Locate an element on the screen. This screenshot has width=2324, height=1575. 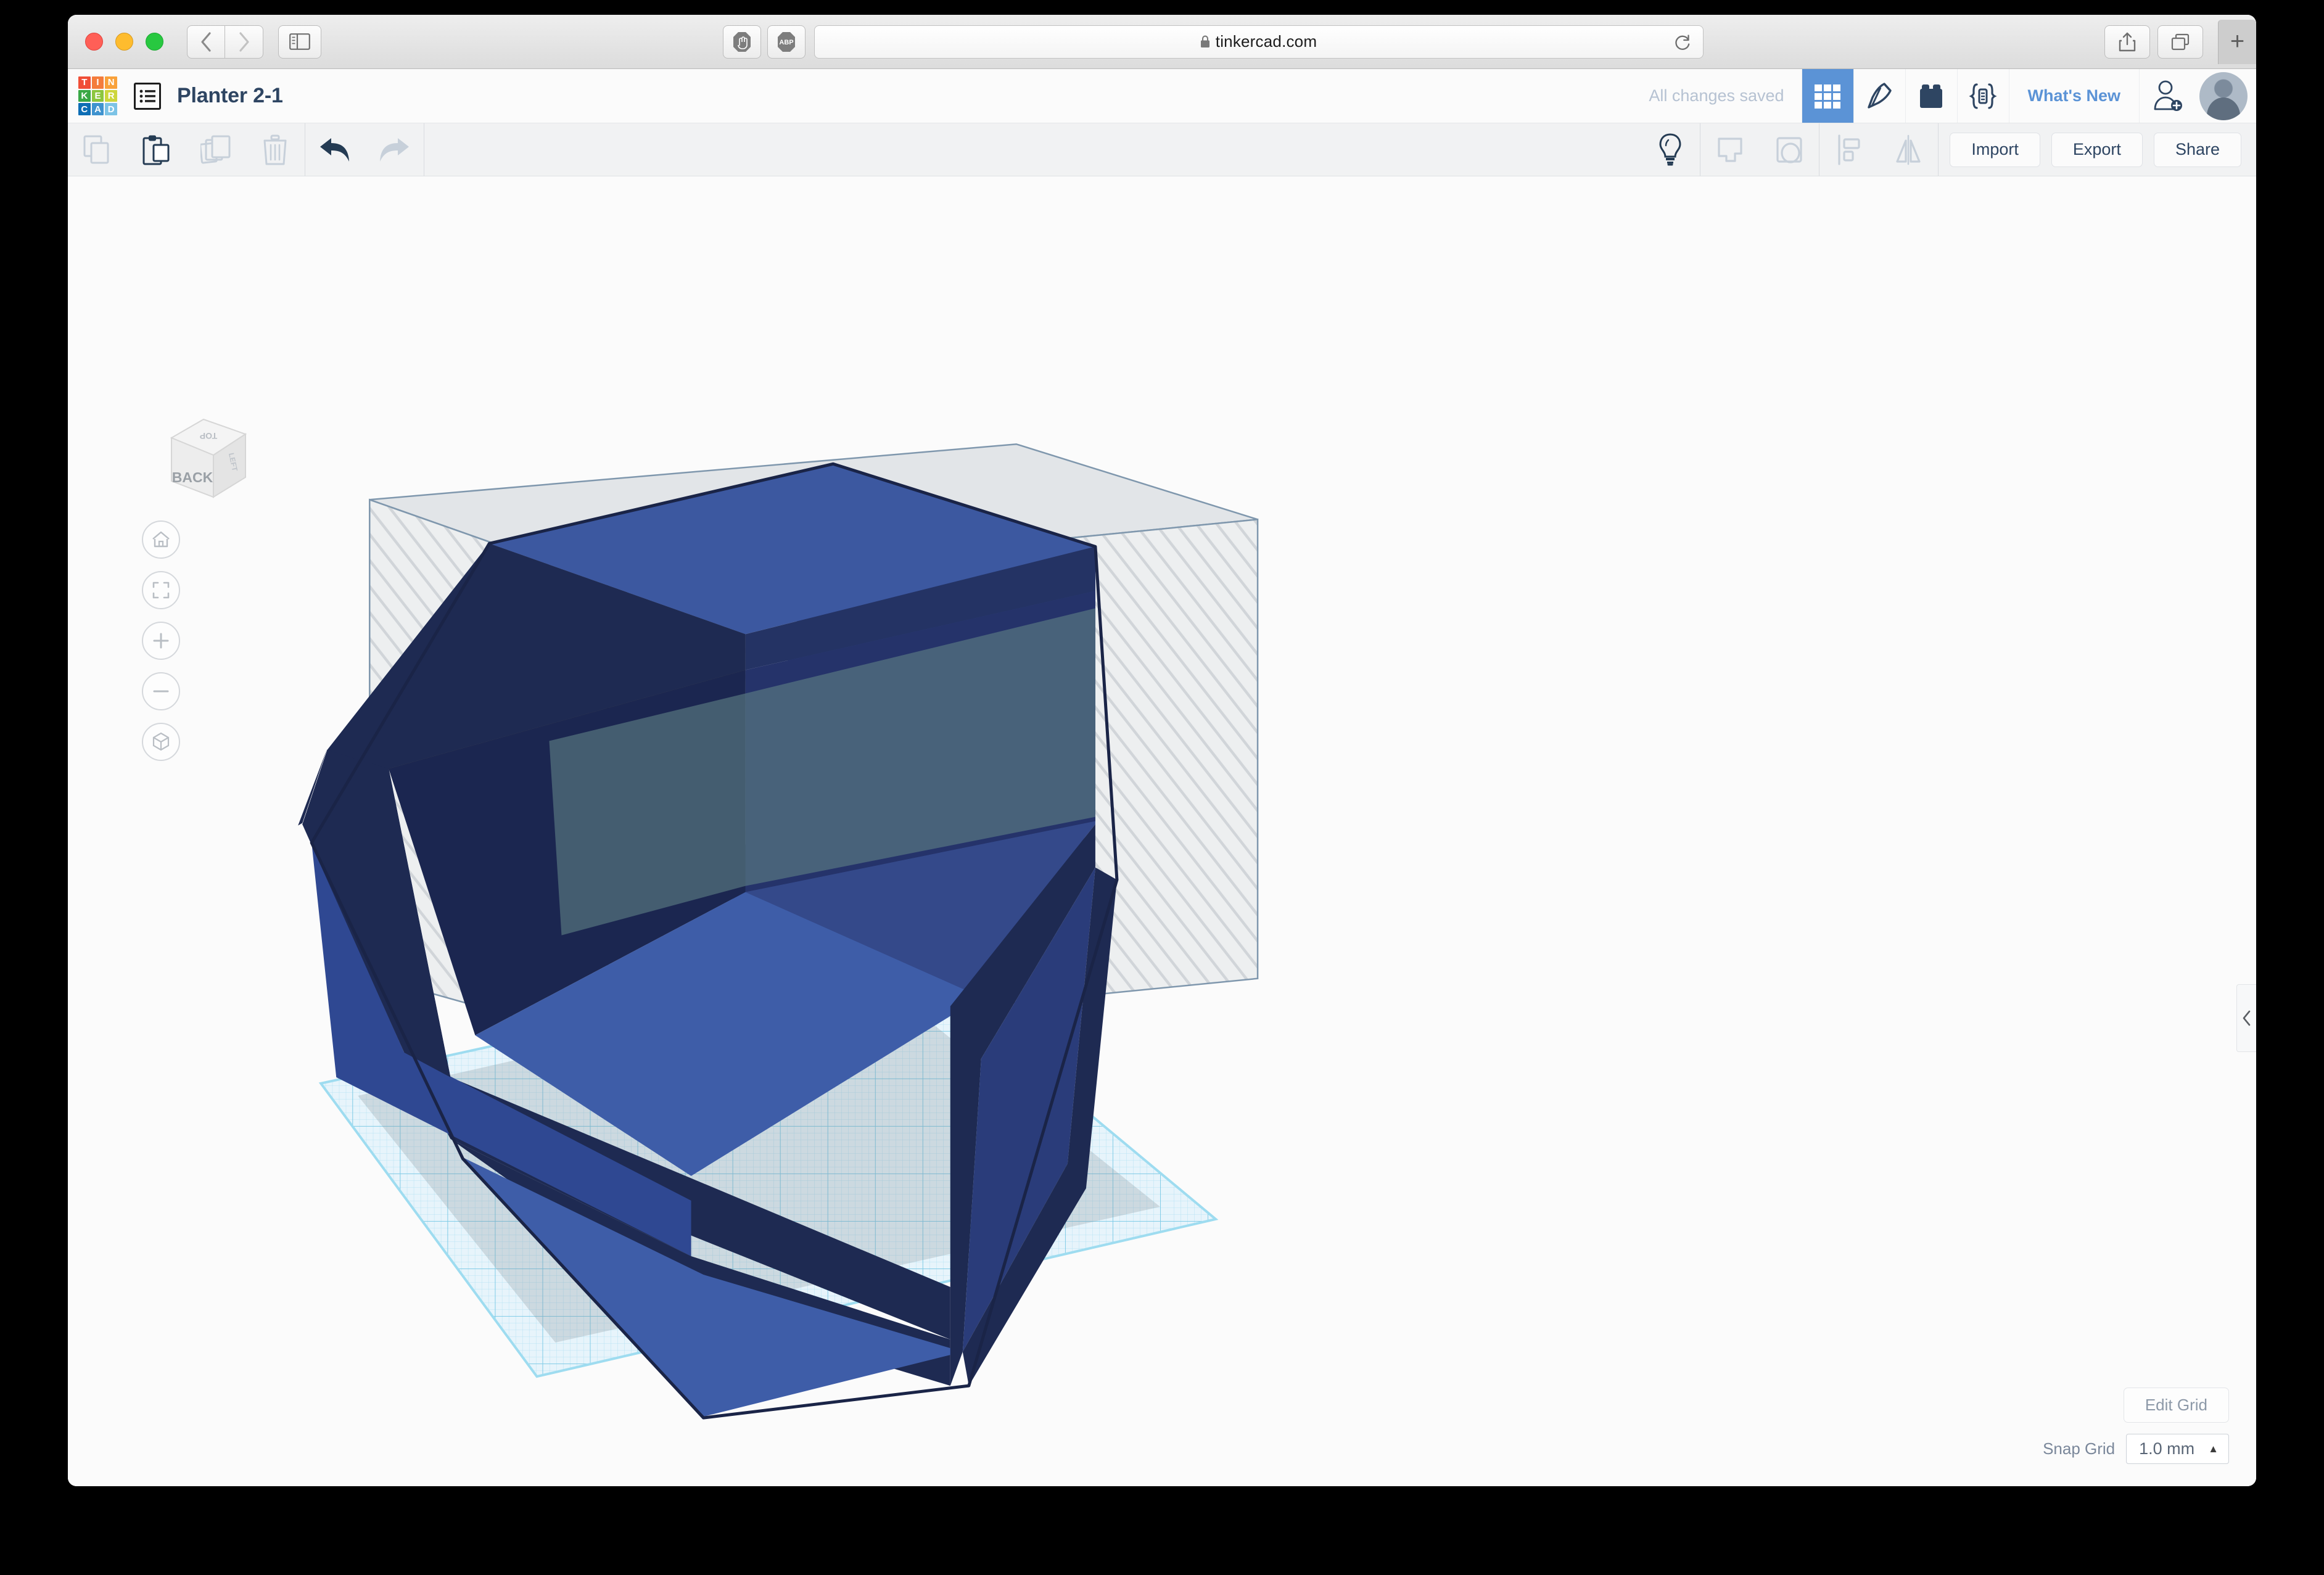
paste-icon is located at coordinates (156, 150).